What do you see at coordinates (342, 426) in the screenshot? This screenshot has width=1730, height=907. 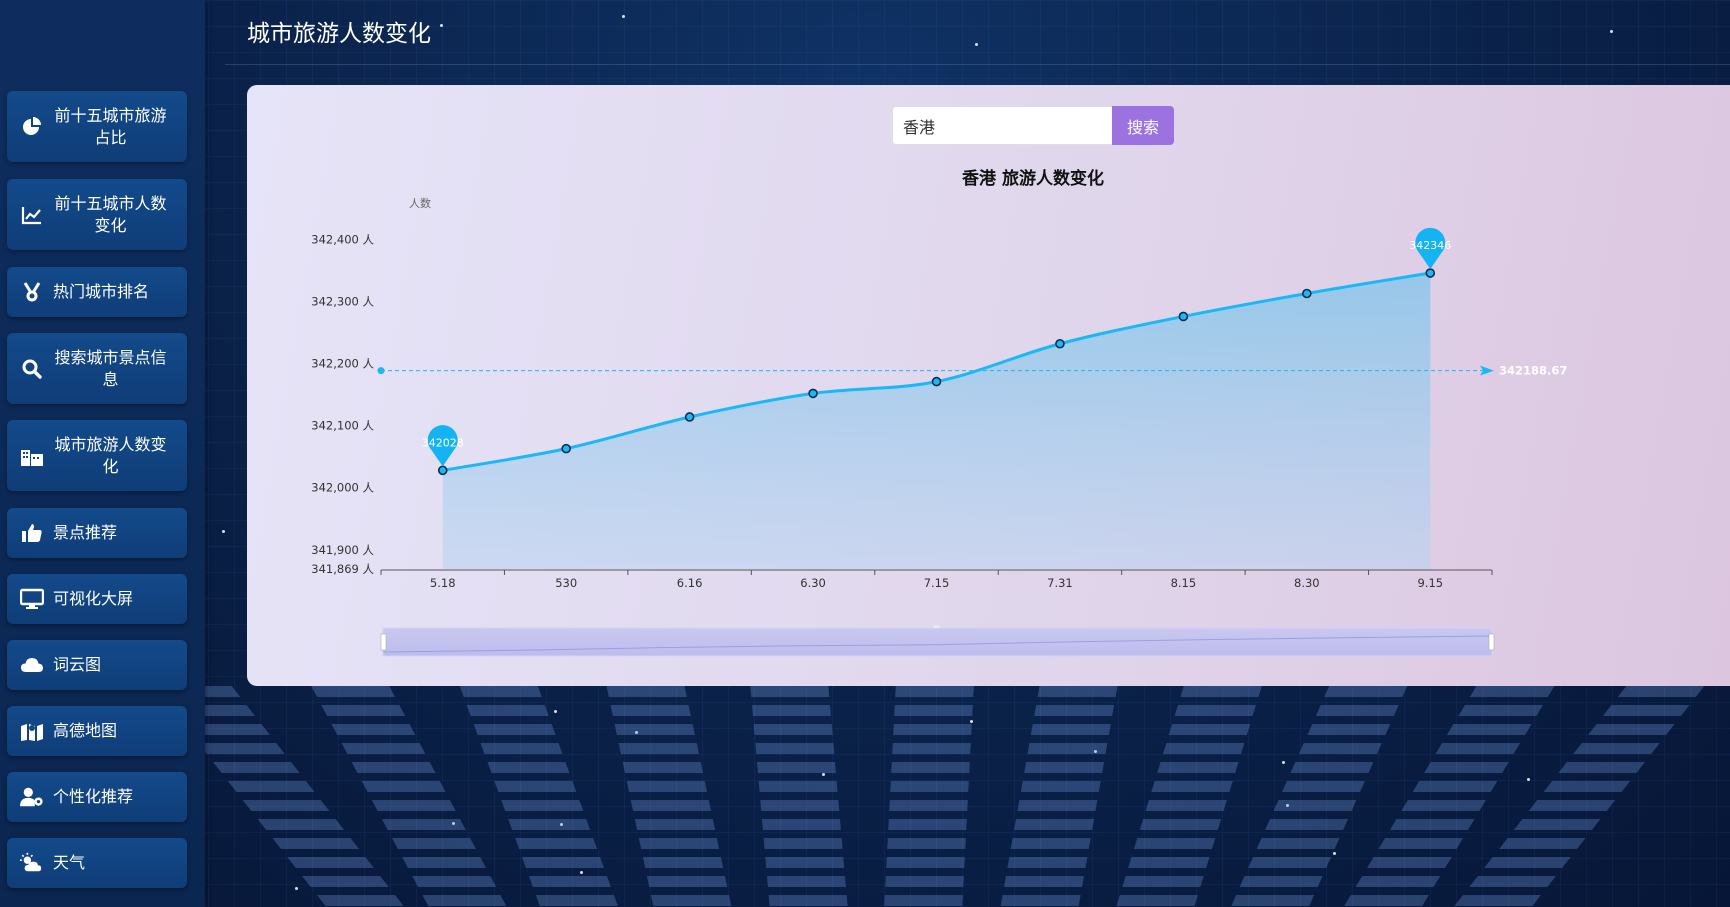 I see `y-tick-label: 342,100 人` at bounding box center [342, 426].